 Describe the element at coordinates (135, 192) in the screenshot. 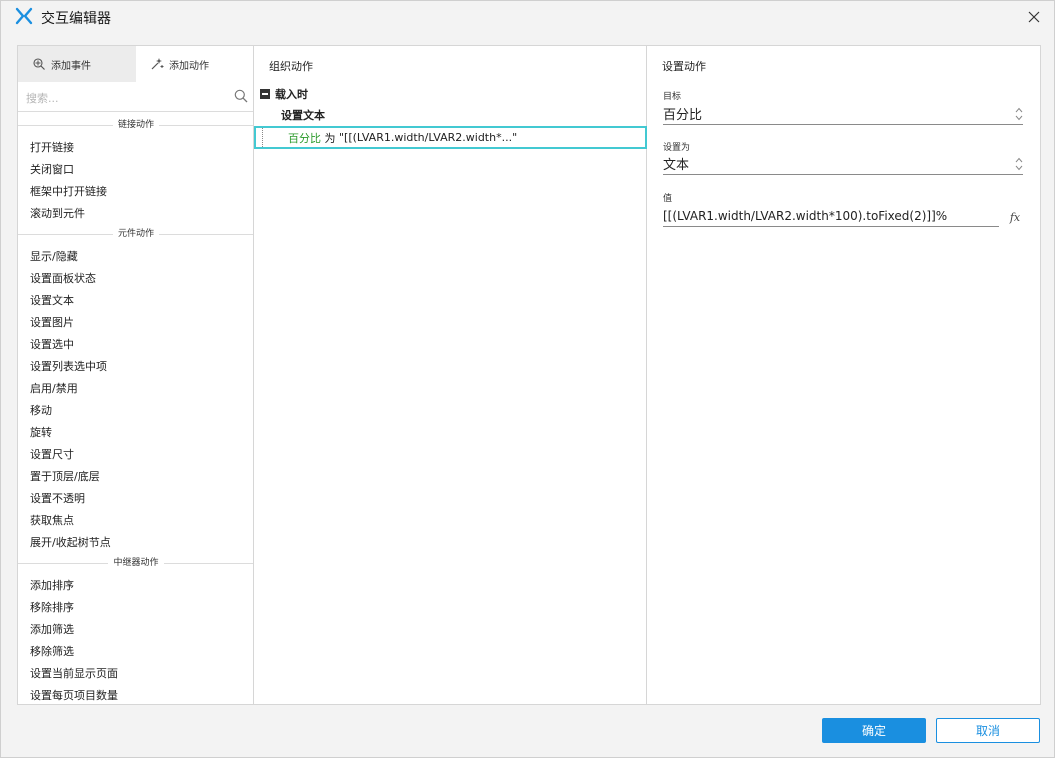

I see `action-item-open-link-in-frame: 框架中打开链接` at that location.